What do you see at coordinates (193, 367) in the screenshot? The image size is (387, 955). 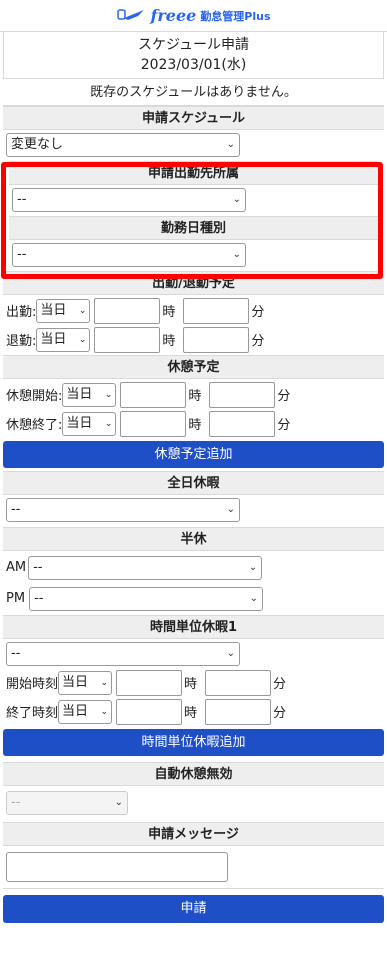 I see `section-break-header: 休憩予定` at bounding box center [193, 367].